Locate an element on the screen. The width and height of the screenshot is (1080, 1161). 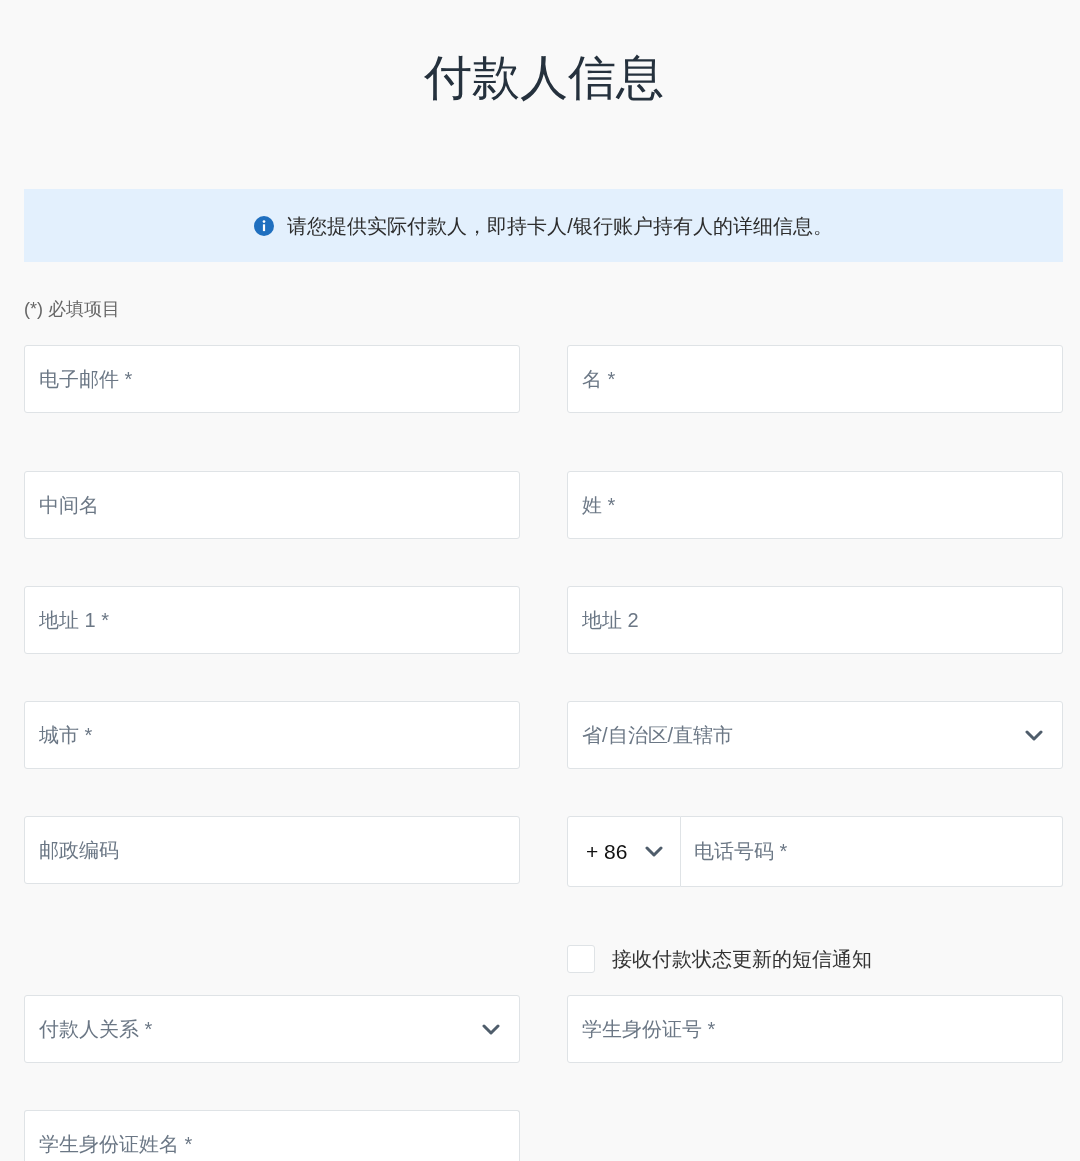
dropdown-field: 付款人关系 * is located at coordinates (272, 1029).